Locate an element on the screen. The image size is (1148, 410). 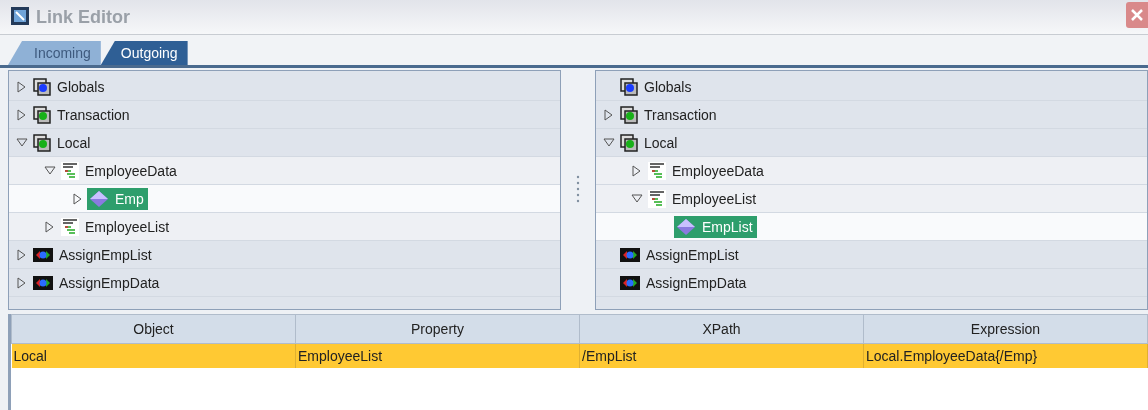
column-header: XPath is located at coordinates (721, 329).